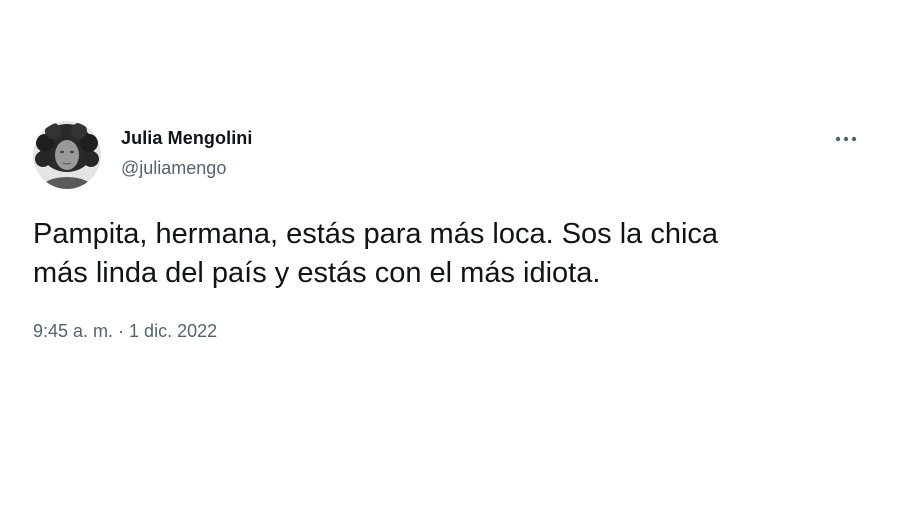 This screenshot has width=900, height=505. I want to click on author-handle: @juliamengo, so click(173, 168).